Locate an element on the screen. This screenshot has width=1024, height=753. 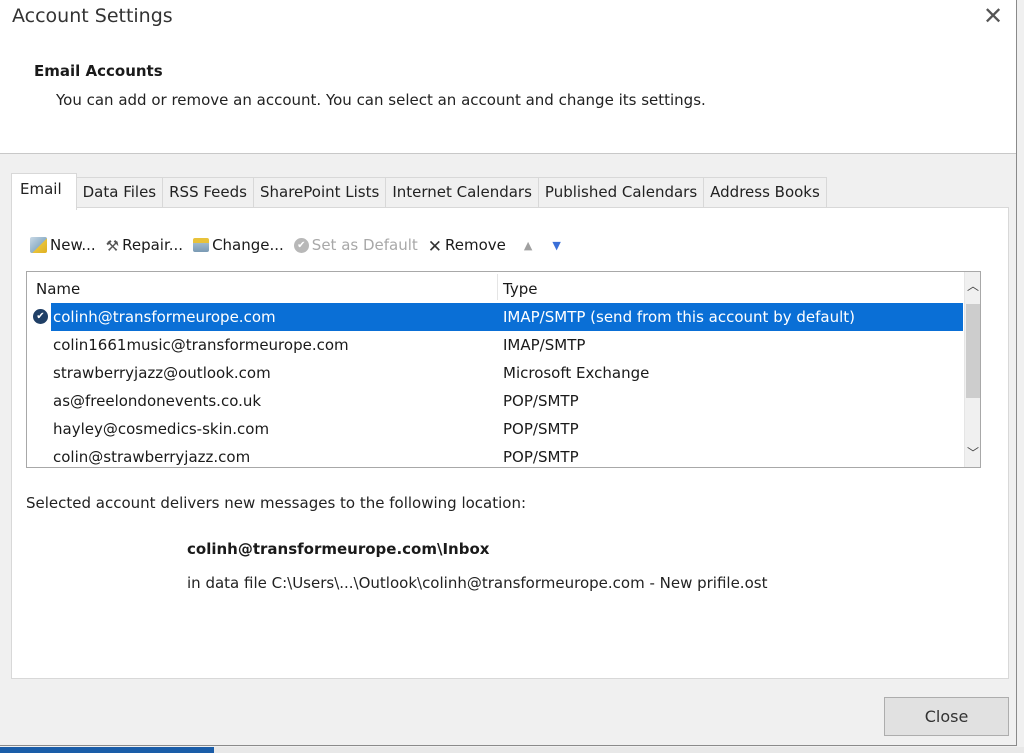
tab-internet-calendars: Internet Calendars is located at coordinates (462, 193).